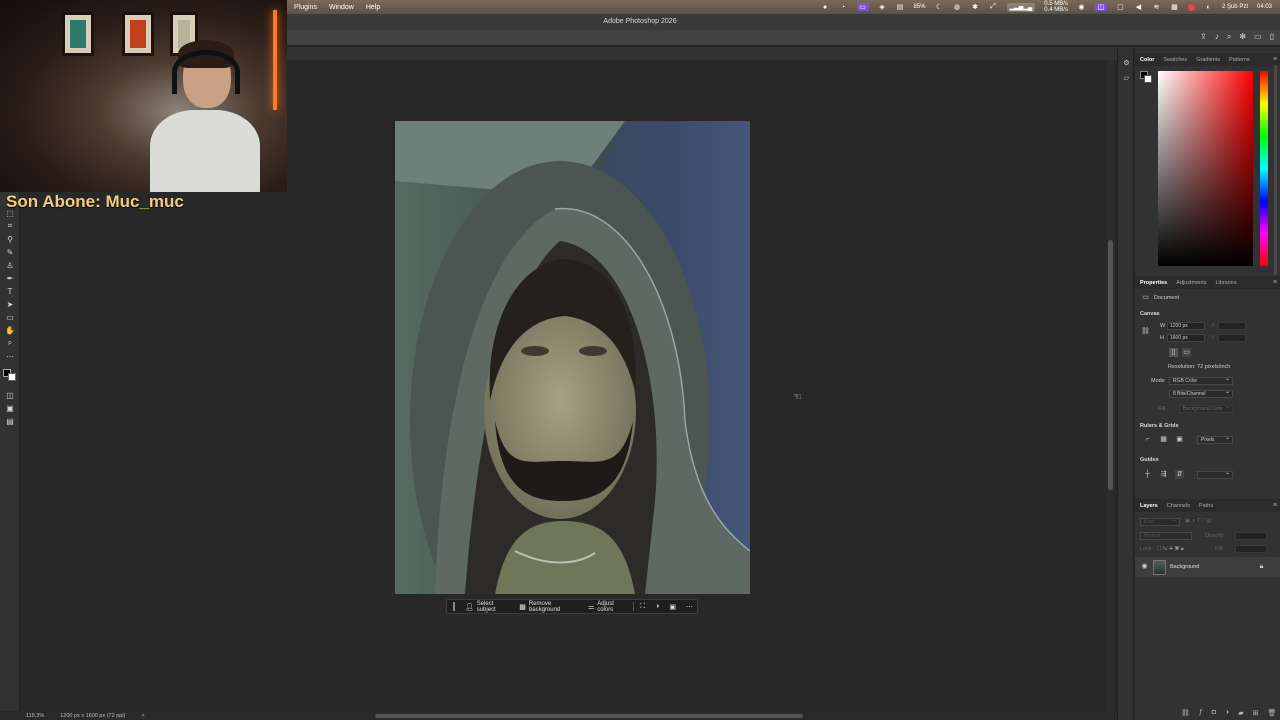 This screenshot has height=720, width=1280. What do you see at coordinates (1251, 536) in the screenshot?
I see `opacity-field` at bounding box center [1251, 536].